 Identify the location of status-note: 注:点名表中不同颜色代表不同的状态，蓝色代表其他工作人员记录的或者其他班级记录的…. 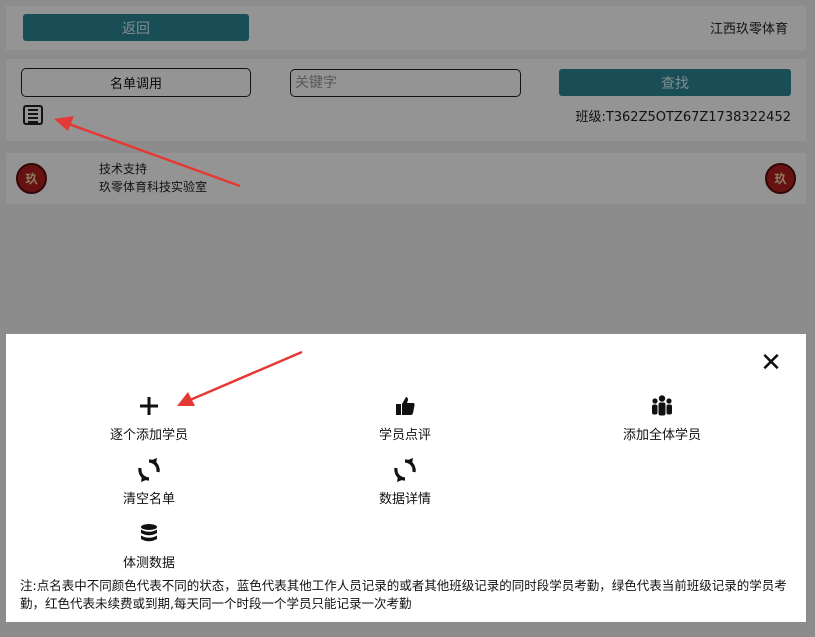
(403, 594).